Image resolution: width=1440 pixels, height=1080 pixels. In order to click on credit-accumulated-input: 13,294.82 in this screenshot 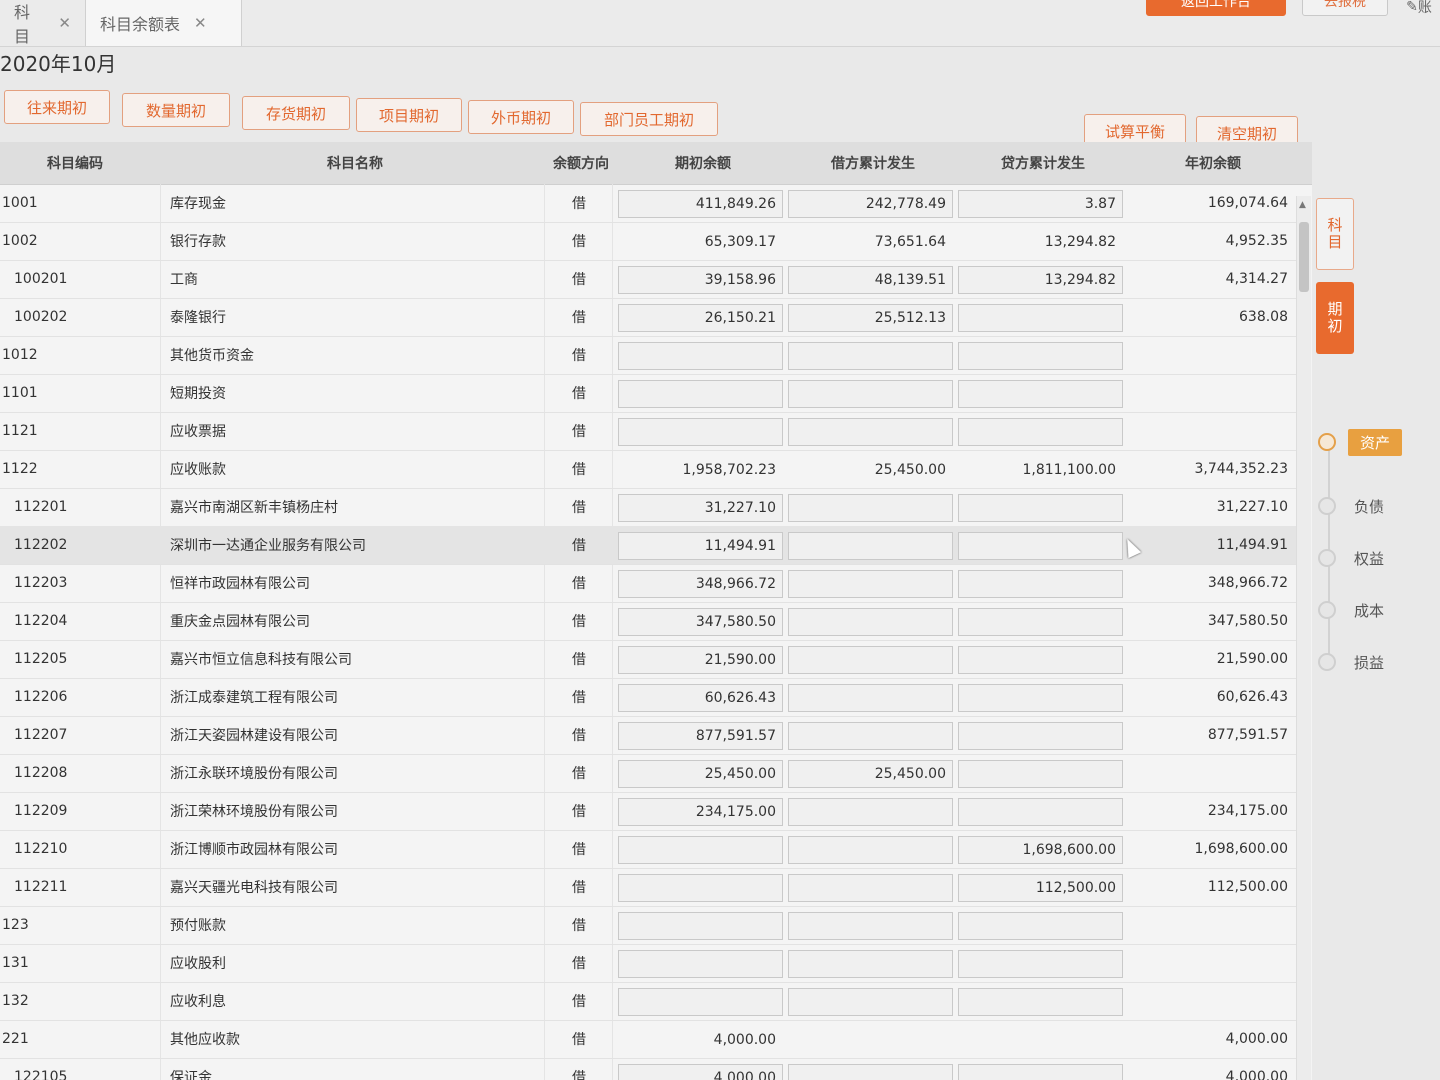, I will do `click(1040, 280)`.